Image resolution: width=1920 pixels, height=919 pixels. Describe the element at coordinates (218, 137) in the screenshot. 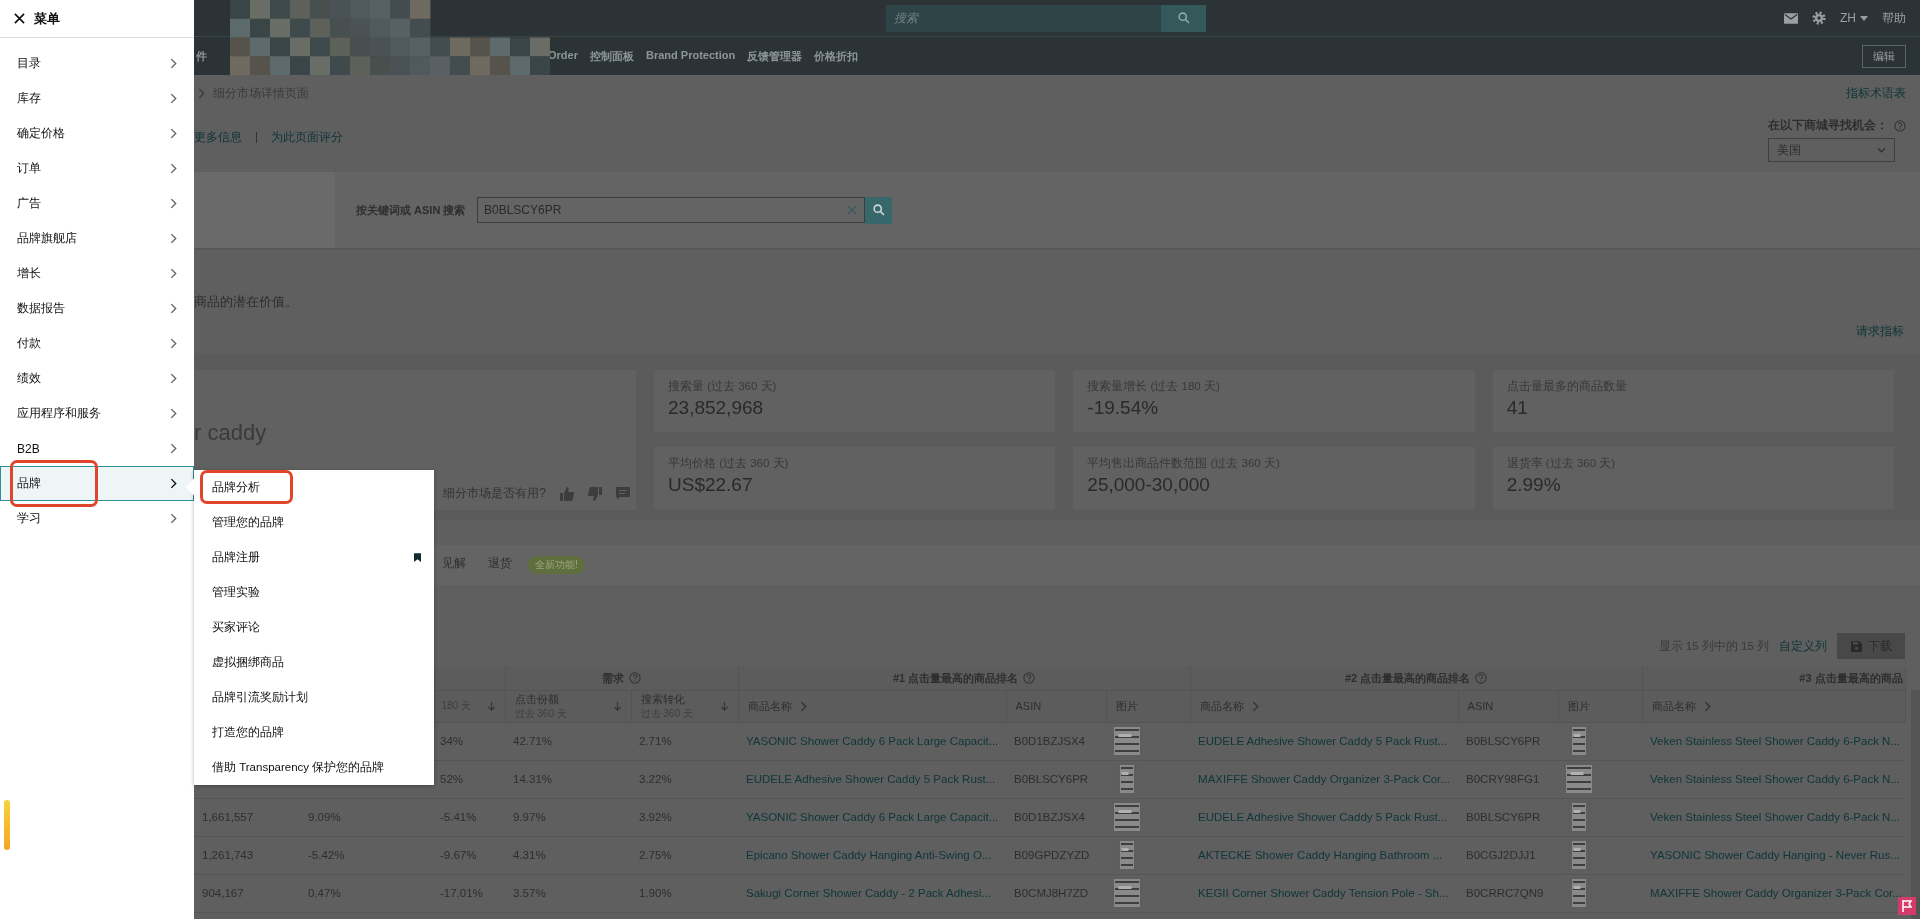

I see `page-link: 更多信息` at that location.